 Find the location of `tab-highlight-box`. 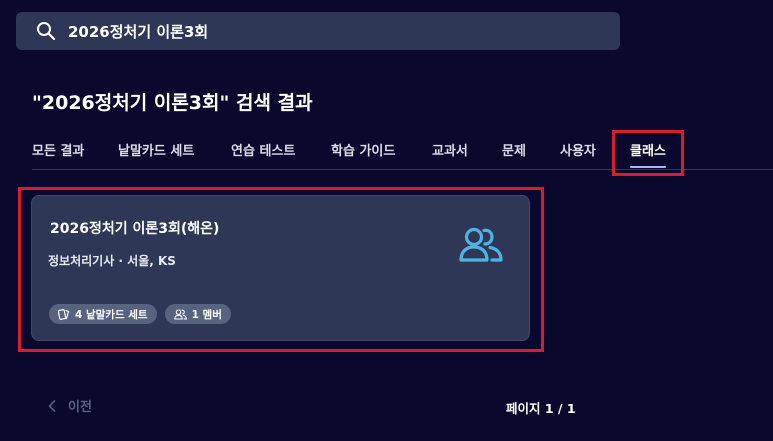

tab-highlight-box is located at coordinates (648, 153).